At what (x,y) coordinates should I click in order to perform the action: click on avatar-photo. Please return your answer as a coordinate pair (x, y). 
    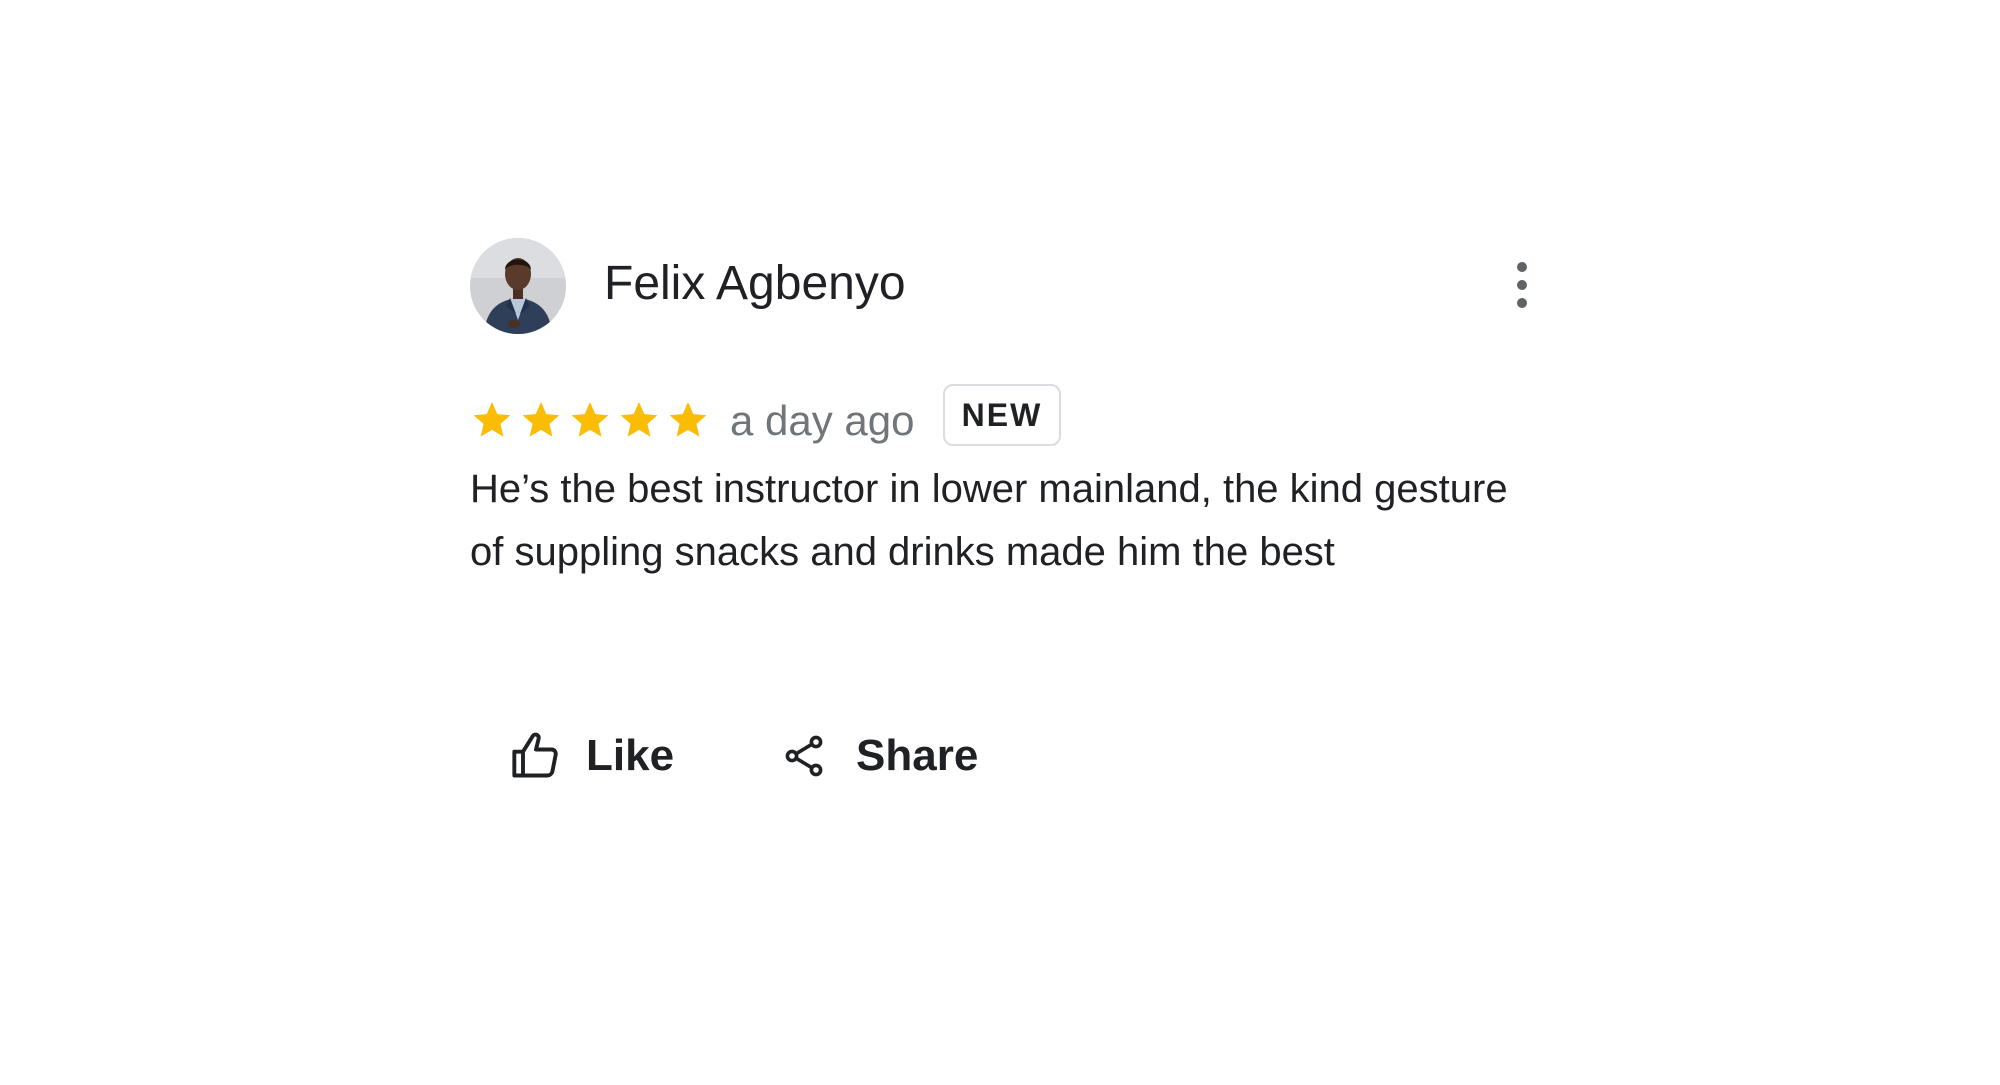
    Looking at the image, I should click on (518, 286).